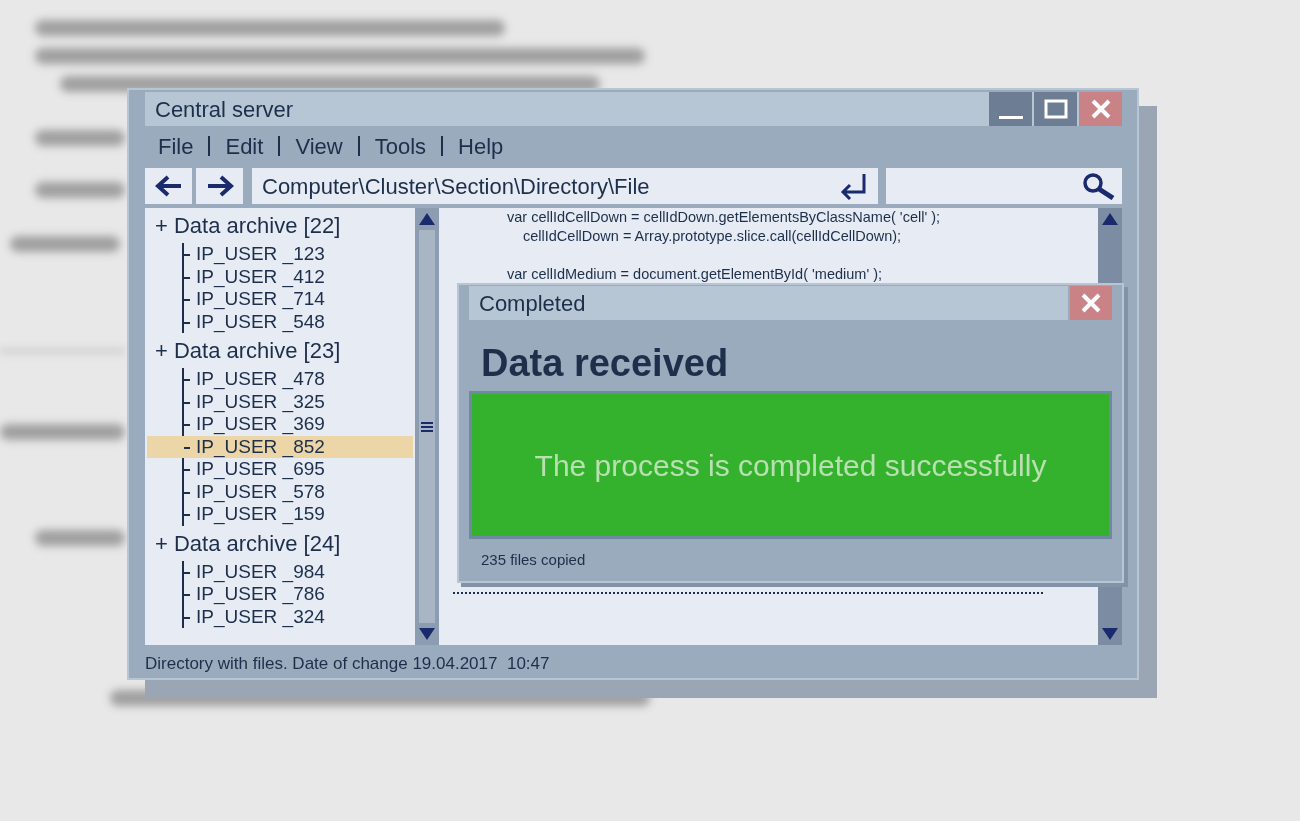  Describe the element at coordinates (244, 146) in the screenshot. I see `menu-item: Edit` at that location.